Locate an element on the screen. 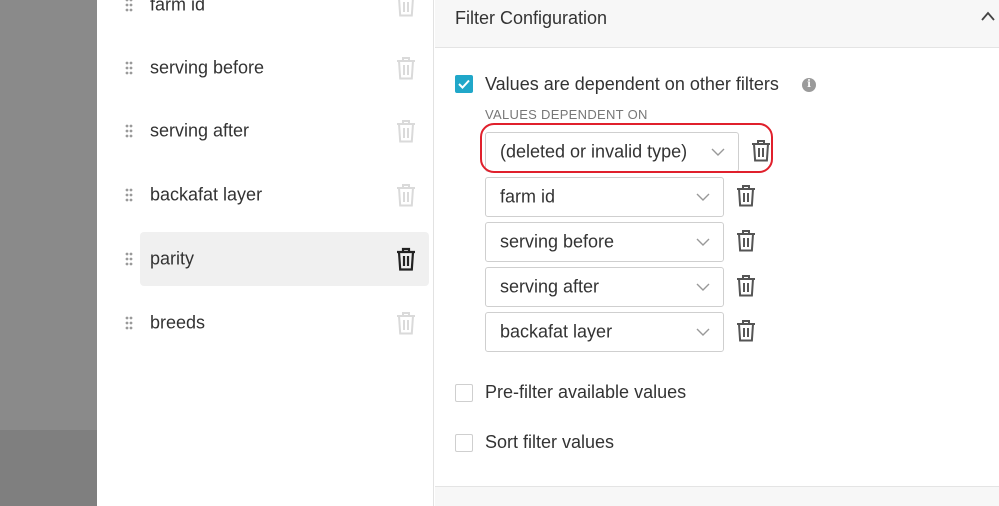 This screenshot has height=506, width=999. filter-item-breeds: breeds is located at coordinates (277, 323).